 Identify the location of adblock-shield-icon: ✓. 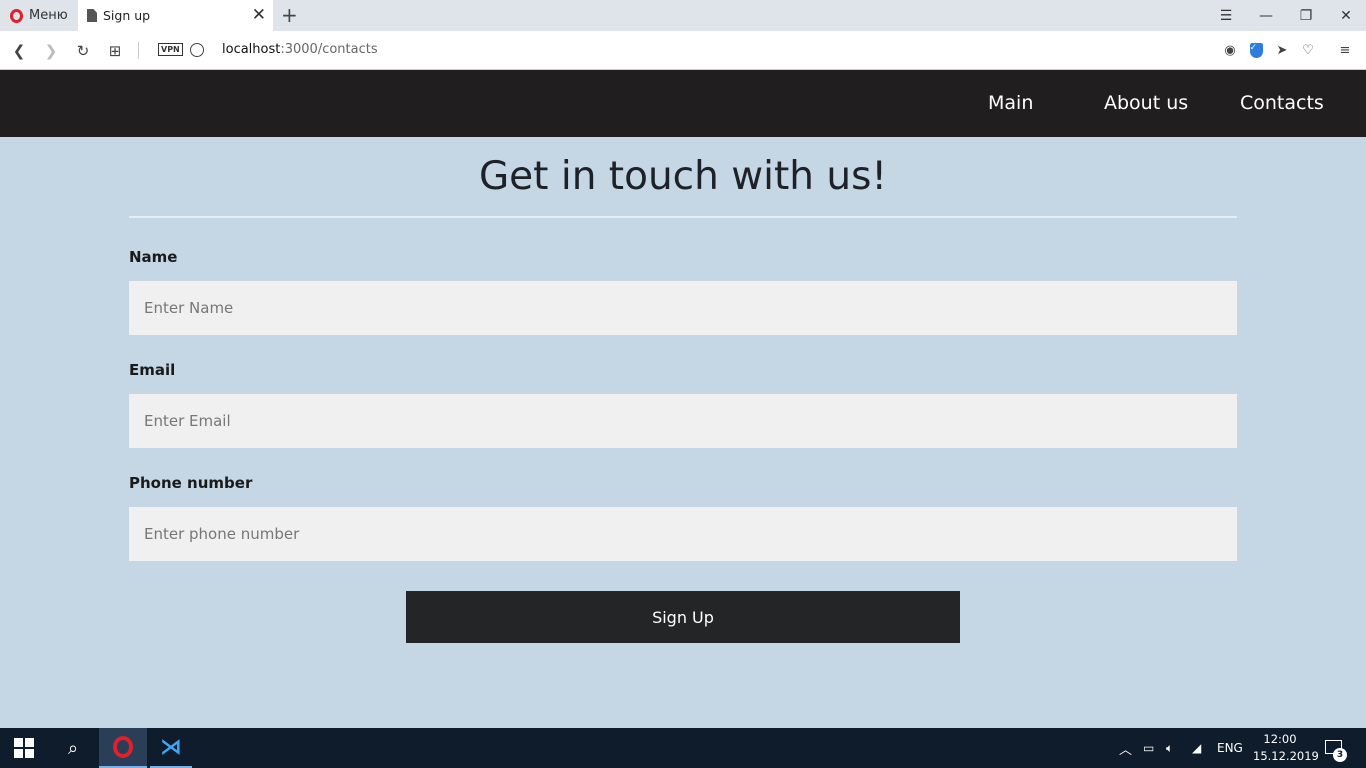
(1256, 50).